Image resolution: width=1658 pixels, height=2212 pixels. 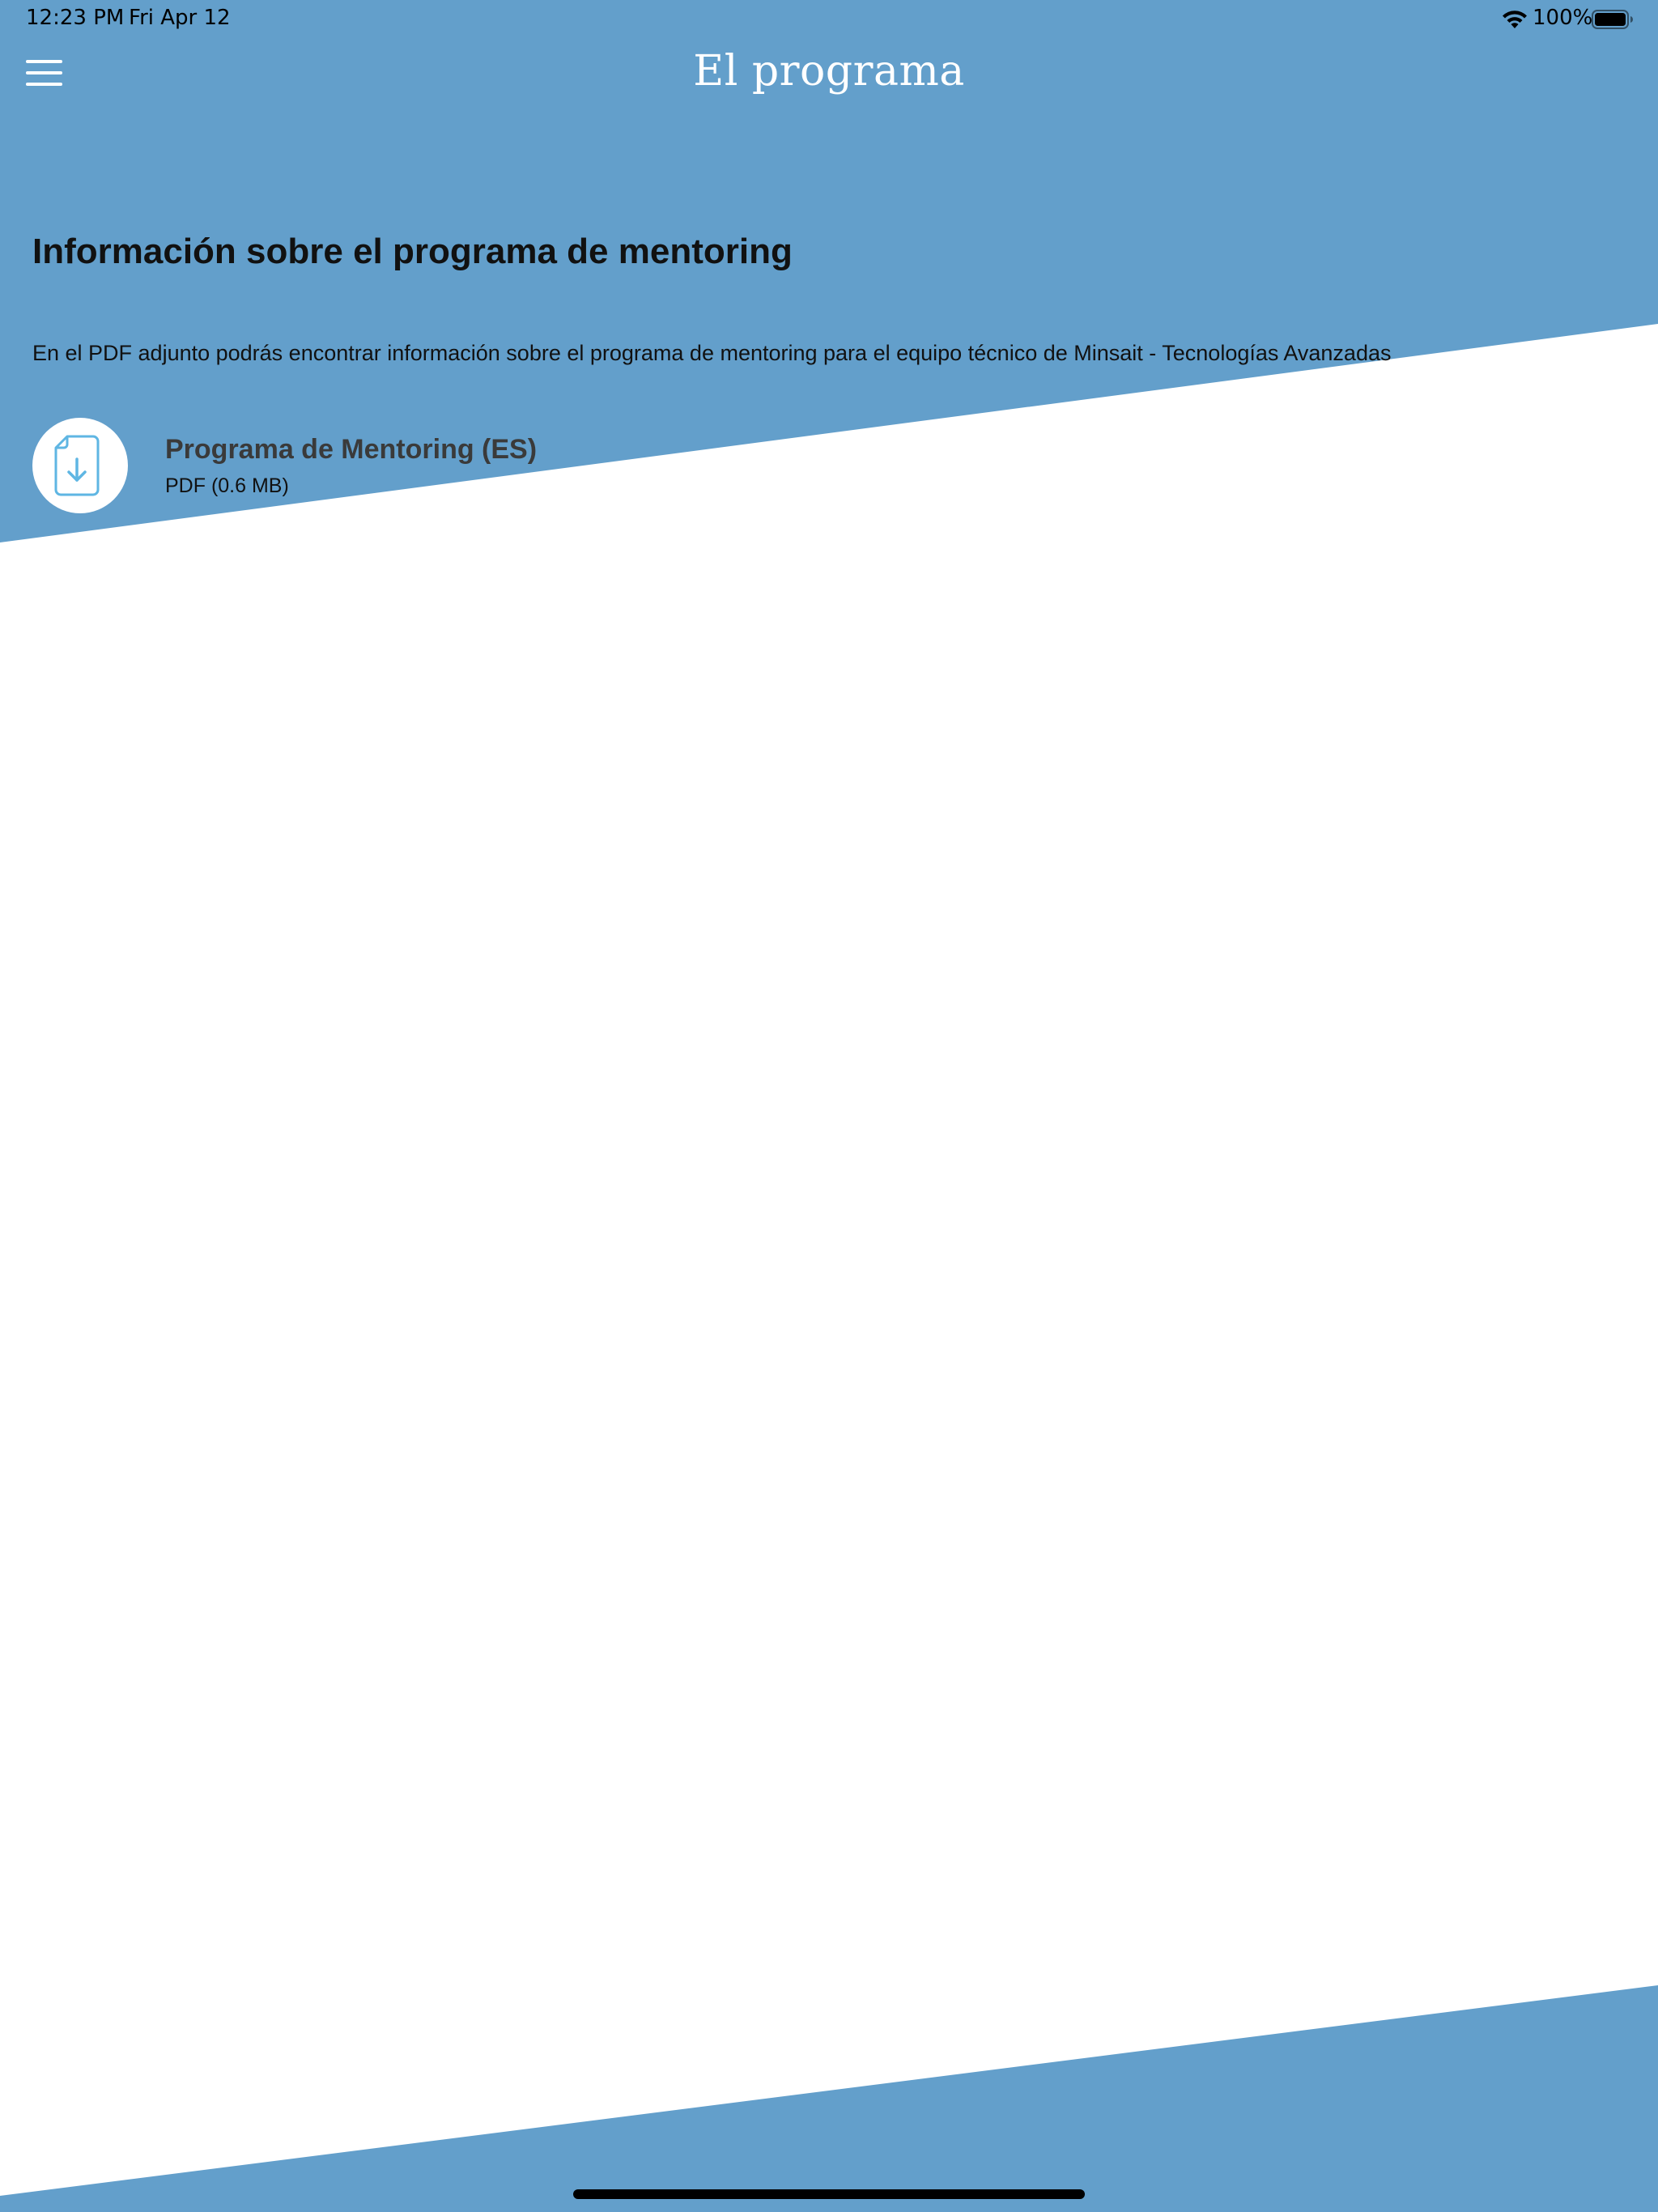 What do you see at coordinates (829, 2194) in the screenshot?
I see `home-indicator` at bounding box center [829, 2194].